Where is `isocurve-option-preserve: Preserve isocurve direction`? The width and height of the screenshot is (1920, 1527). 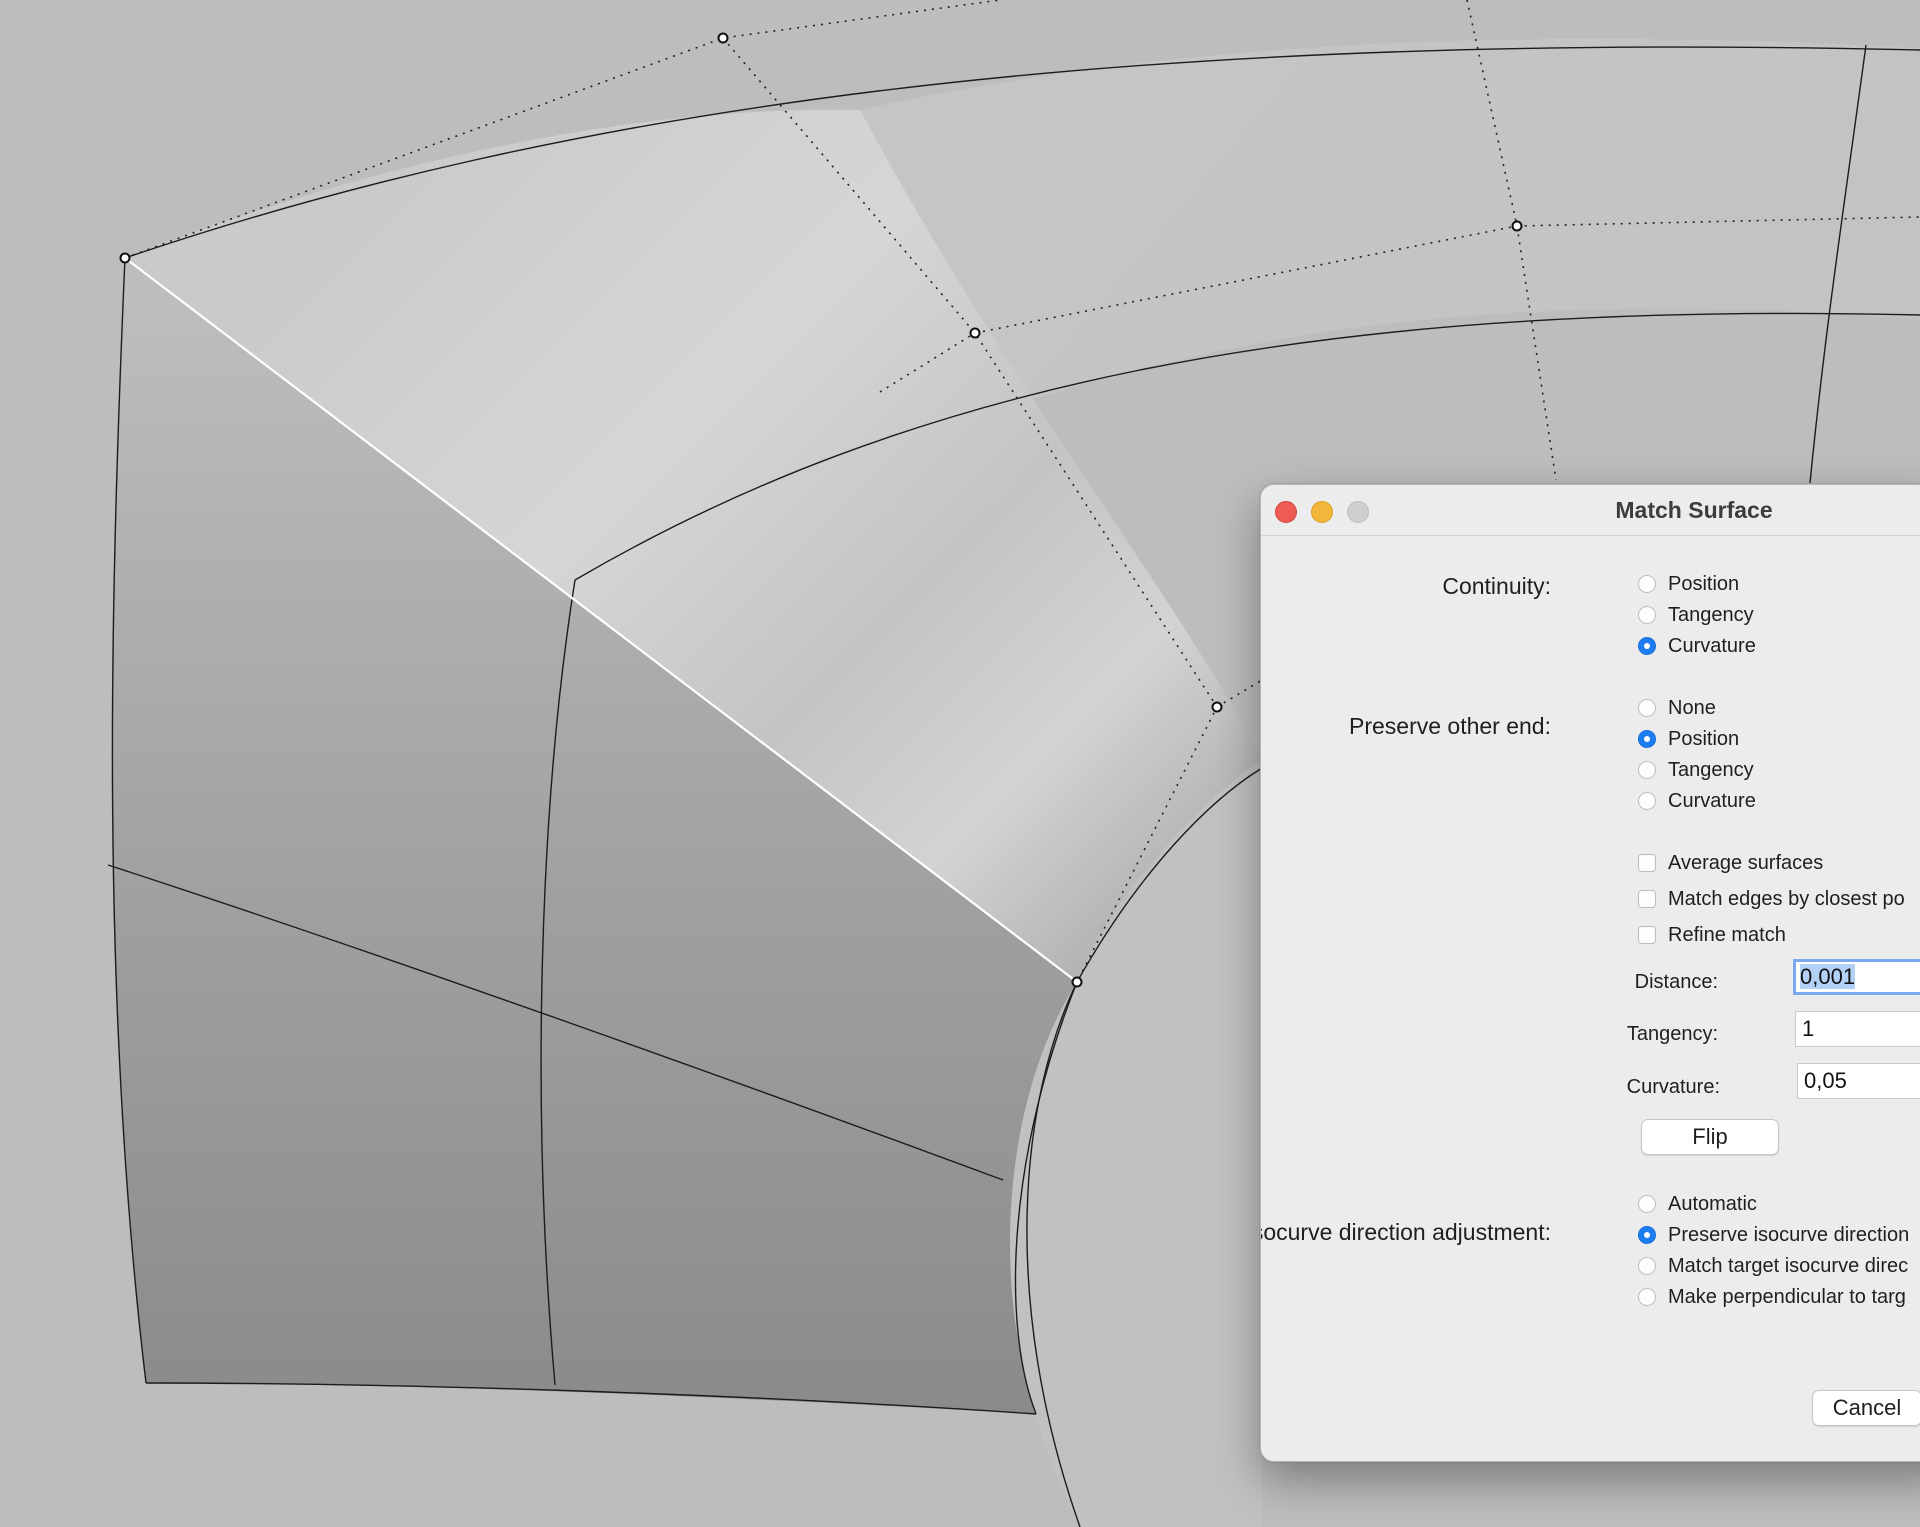
isocurve-option-preserve: Preserve isocurve direction is located at coordinates (1773, 1235).